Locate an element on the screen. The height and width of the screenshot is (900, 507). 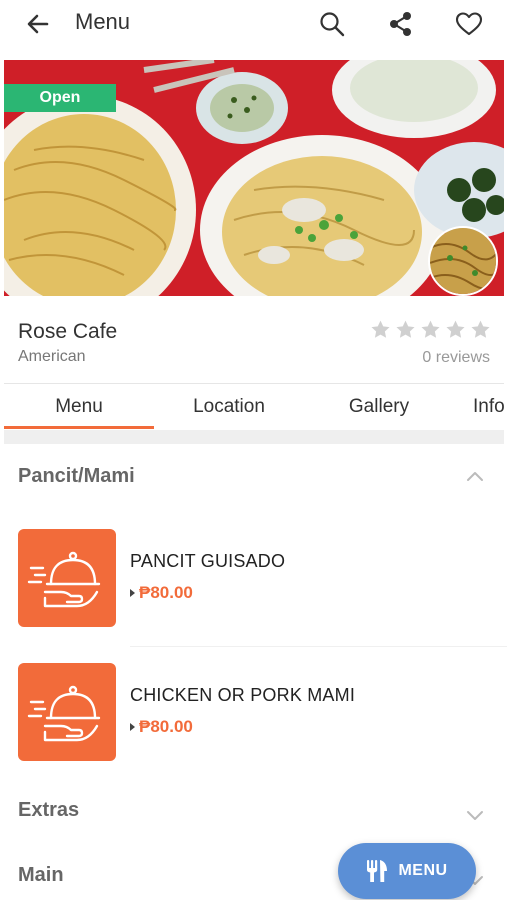
reviews-count: 0 reviews is located at coordinates (456, 358).